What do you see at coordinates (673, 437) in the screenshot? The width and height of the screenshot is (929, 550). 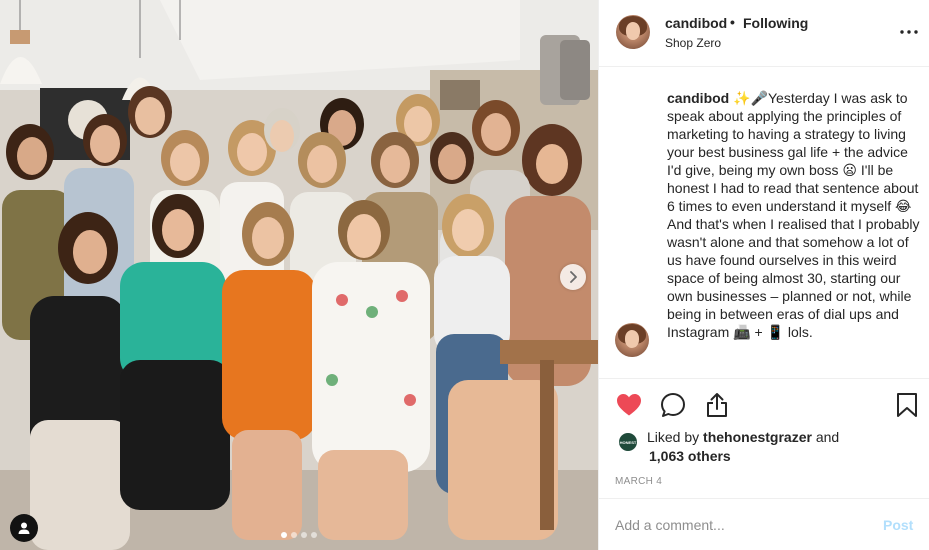 I see `liked-by-prefix: Liked by` at bounding box center [673, 437].